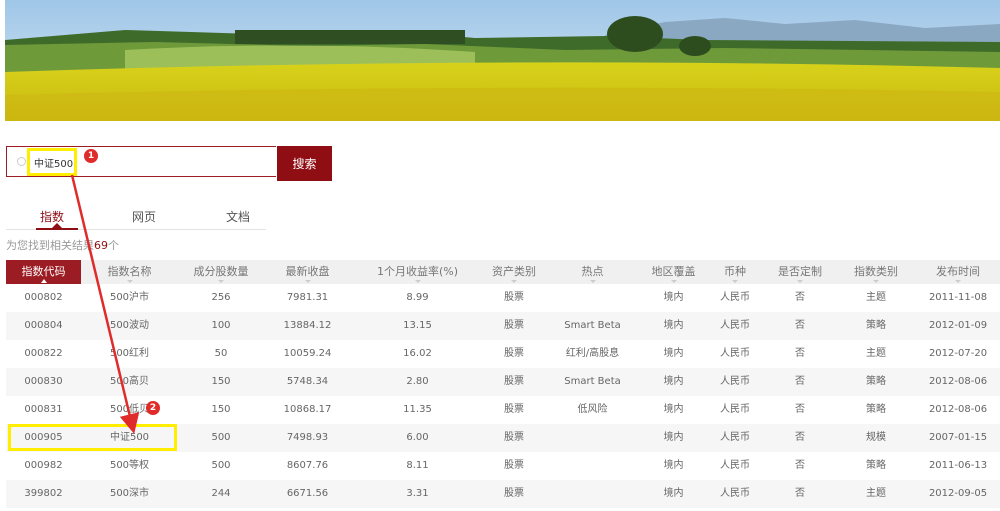 Image resolution: width=1000 pixels, height=511 pixels. What do you see at coordinates (592, 409) in the screenshot?
I see `cell-hot-topic: 低风险` at bounding box center [592, 409].